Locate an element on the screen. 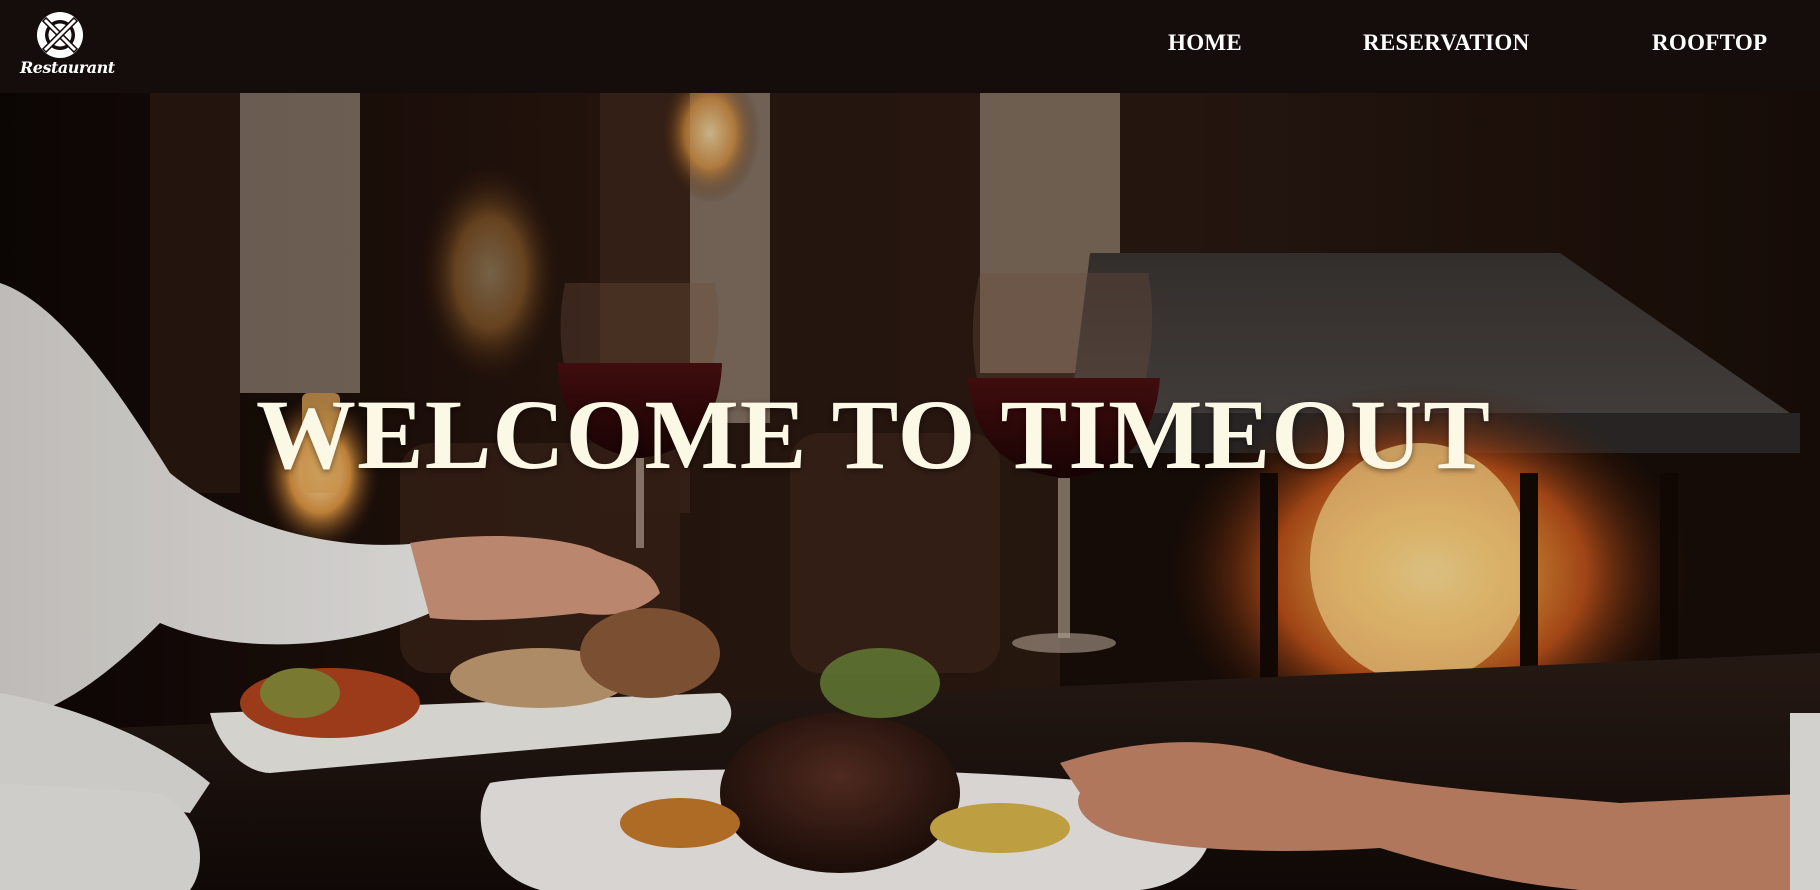 The image size is (1820, 890). nav-reservation-link: RESERVATION is located at coordinates (1446, 43).